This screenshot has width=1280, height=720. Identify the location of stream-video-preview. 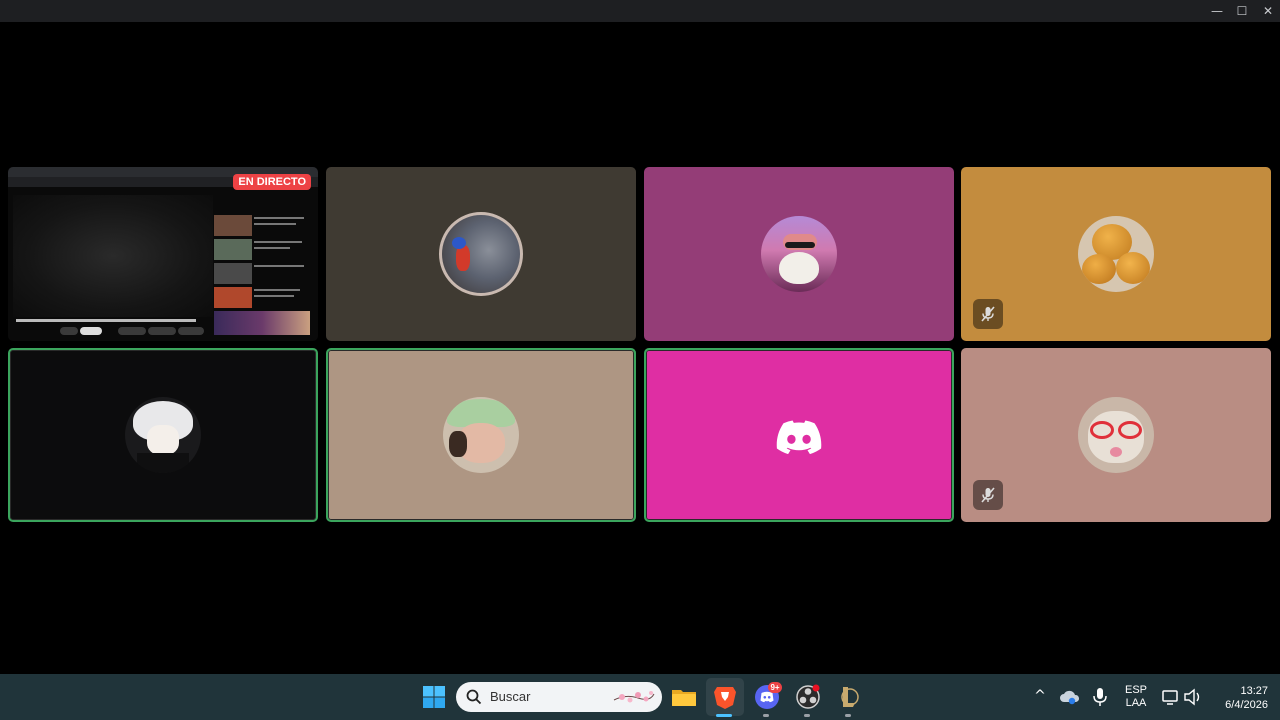
(113, 256).